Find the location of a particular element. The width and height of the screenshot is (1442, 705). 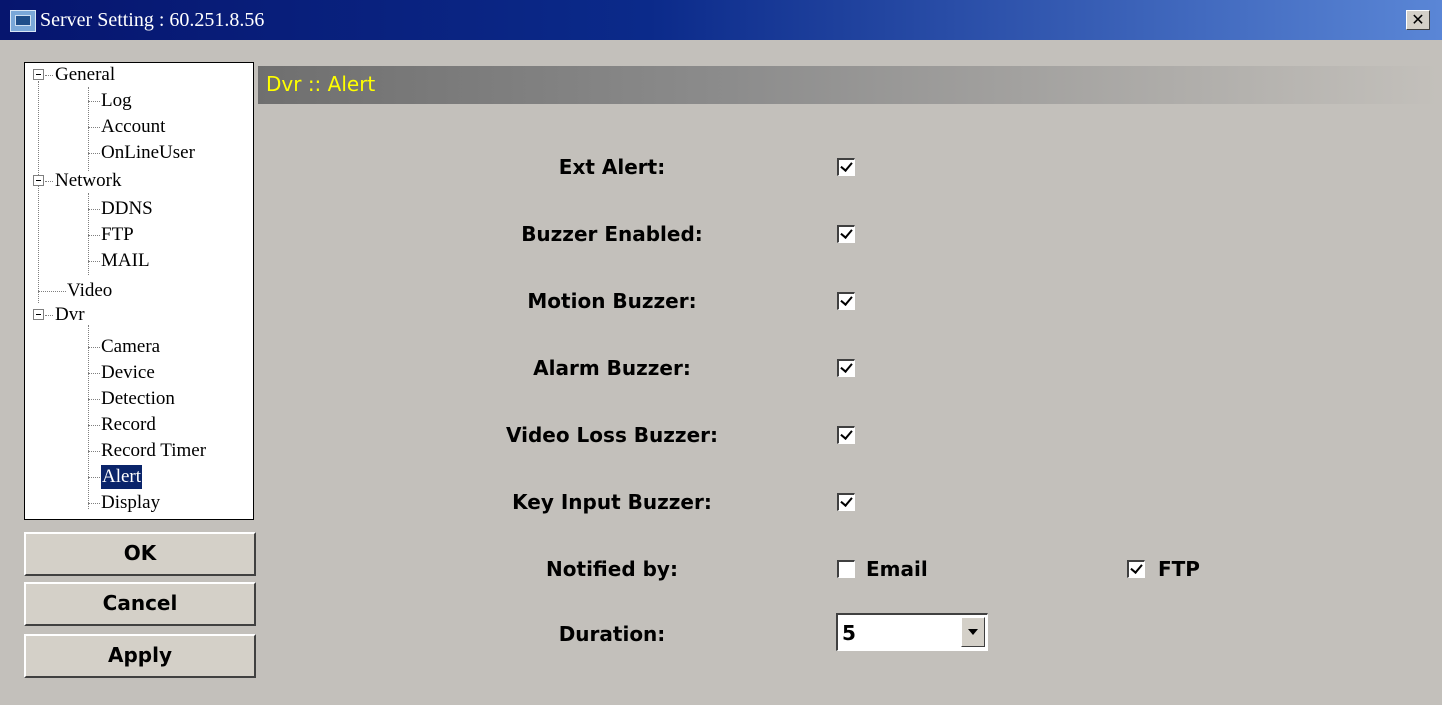

chevron-down-icon is located at coordinates (973, 632).